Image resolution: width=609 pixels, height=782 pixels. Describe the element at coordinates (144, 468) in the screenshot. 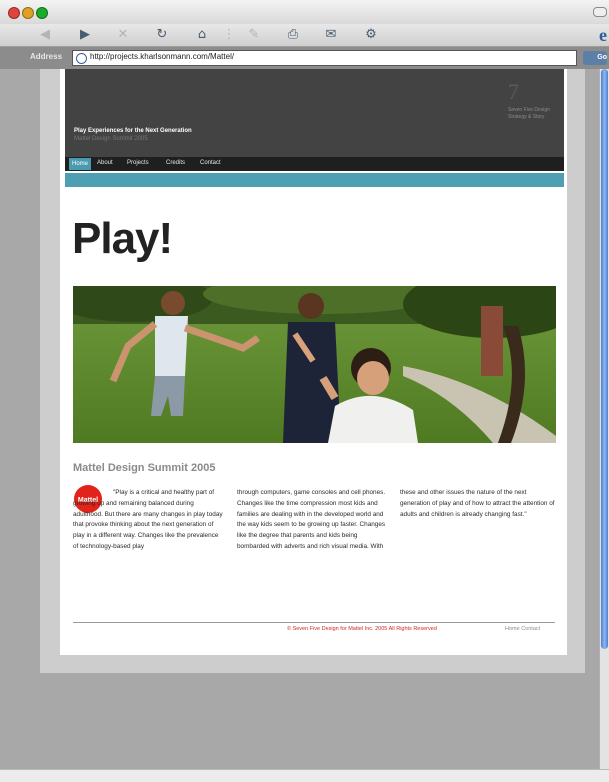

I see `section-title: Mattel Design Summit 2005` at that location.